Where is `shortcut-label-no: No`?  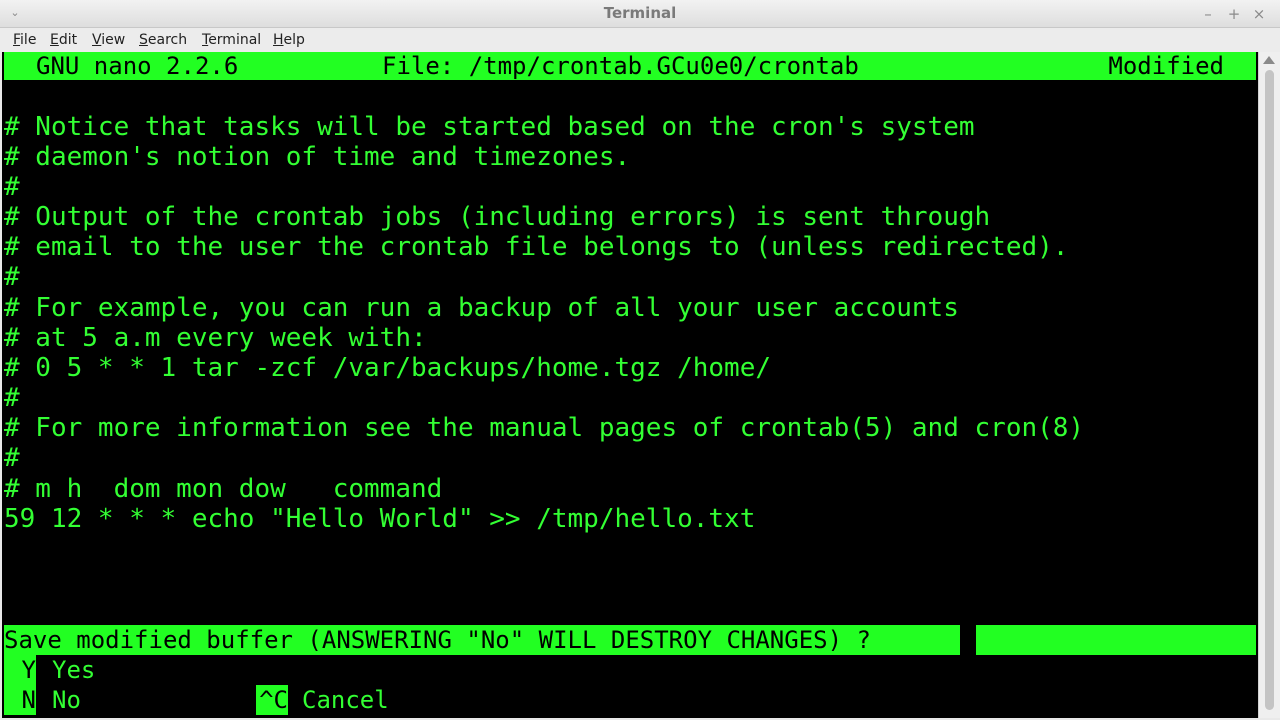
shortcut-label-no: No is located at coordinates (66, 700).